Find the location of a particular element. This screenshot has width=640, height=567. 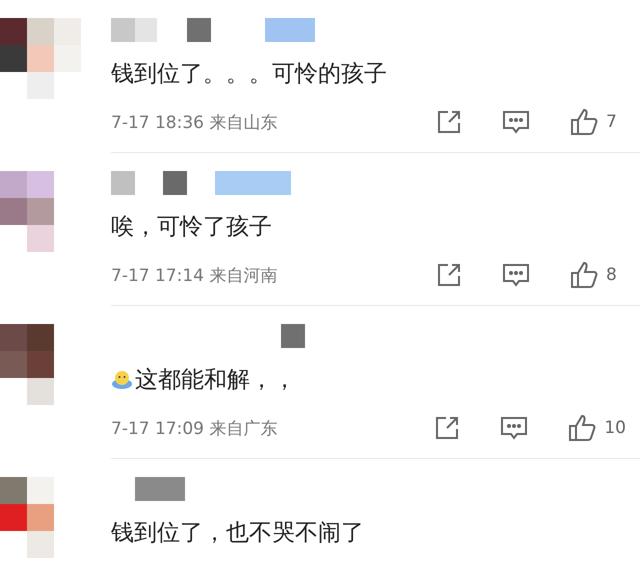

comment-text: 钱到位了，也不哭不闹了 is located at coordinates (237, 533).